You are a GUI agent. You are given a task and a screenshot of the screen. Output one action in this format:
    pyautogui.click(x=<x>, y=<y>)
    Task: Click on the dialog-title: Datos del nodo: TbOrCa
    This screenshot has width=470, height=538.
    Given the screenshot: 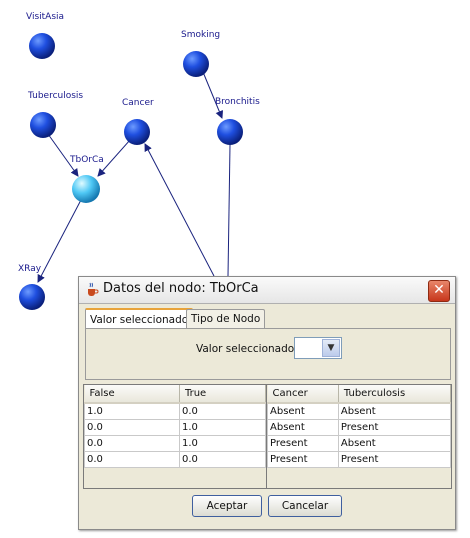 What is the action you would take?
    pyautogui.click(x=181, y=288)
    